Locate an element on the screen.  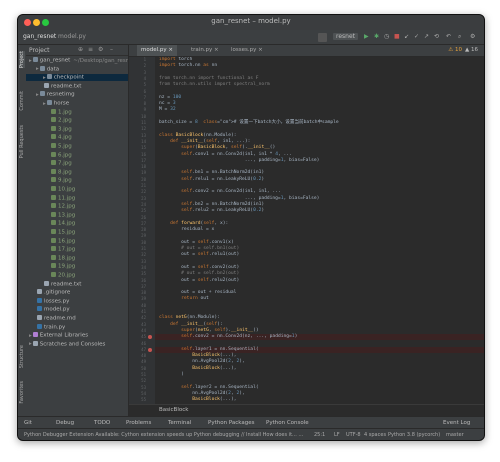
tab-train-py: train.py × is located at coordinates (205, 50).